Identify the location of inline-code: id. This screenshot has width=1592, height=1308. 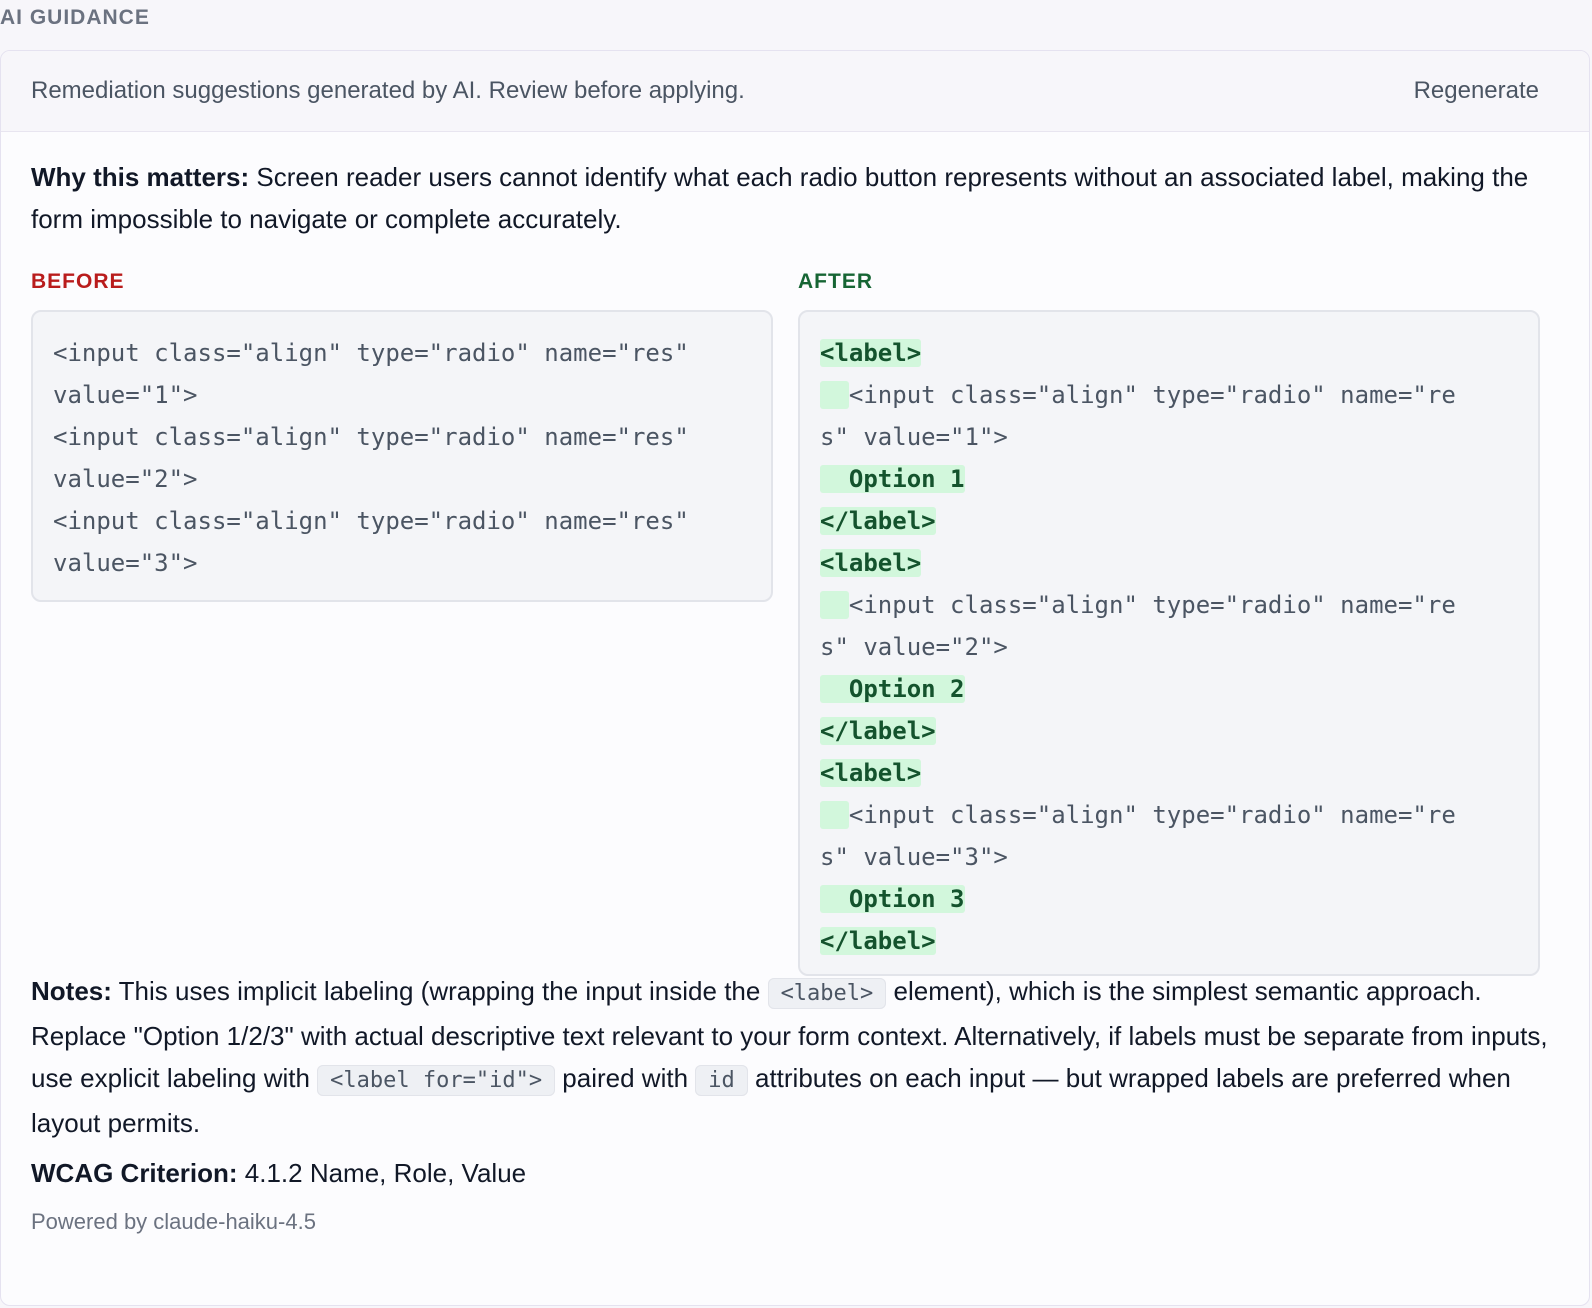
(721, 1080).